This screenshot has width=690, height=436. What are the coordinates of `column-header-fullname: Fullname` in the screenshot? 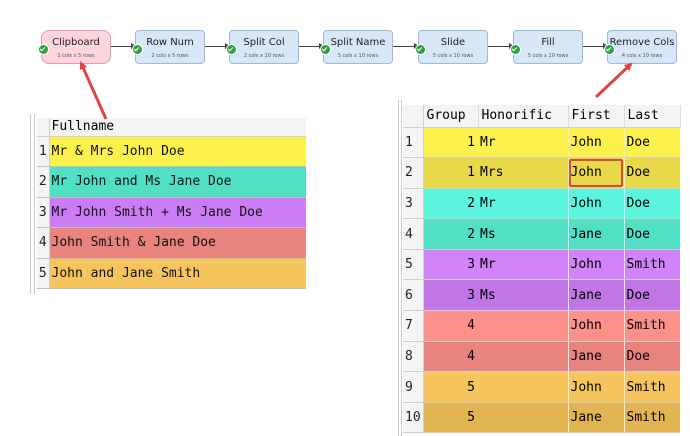 It's located at (177, 127).